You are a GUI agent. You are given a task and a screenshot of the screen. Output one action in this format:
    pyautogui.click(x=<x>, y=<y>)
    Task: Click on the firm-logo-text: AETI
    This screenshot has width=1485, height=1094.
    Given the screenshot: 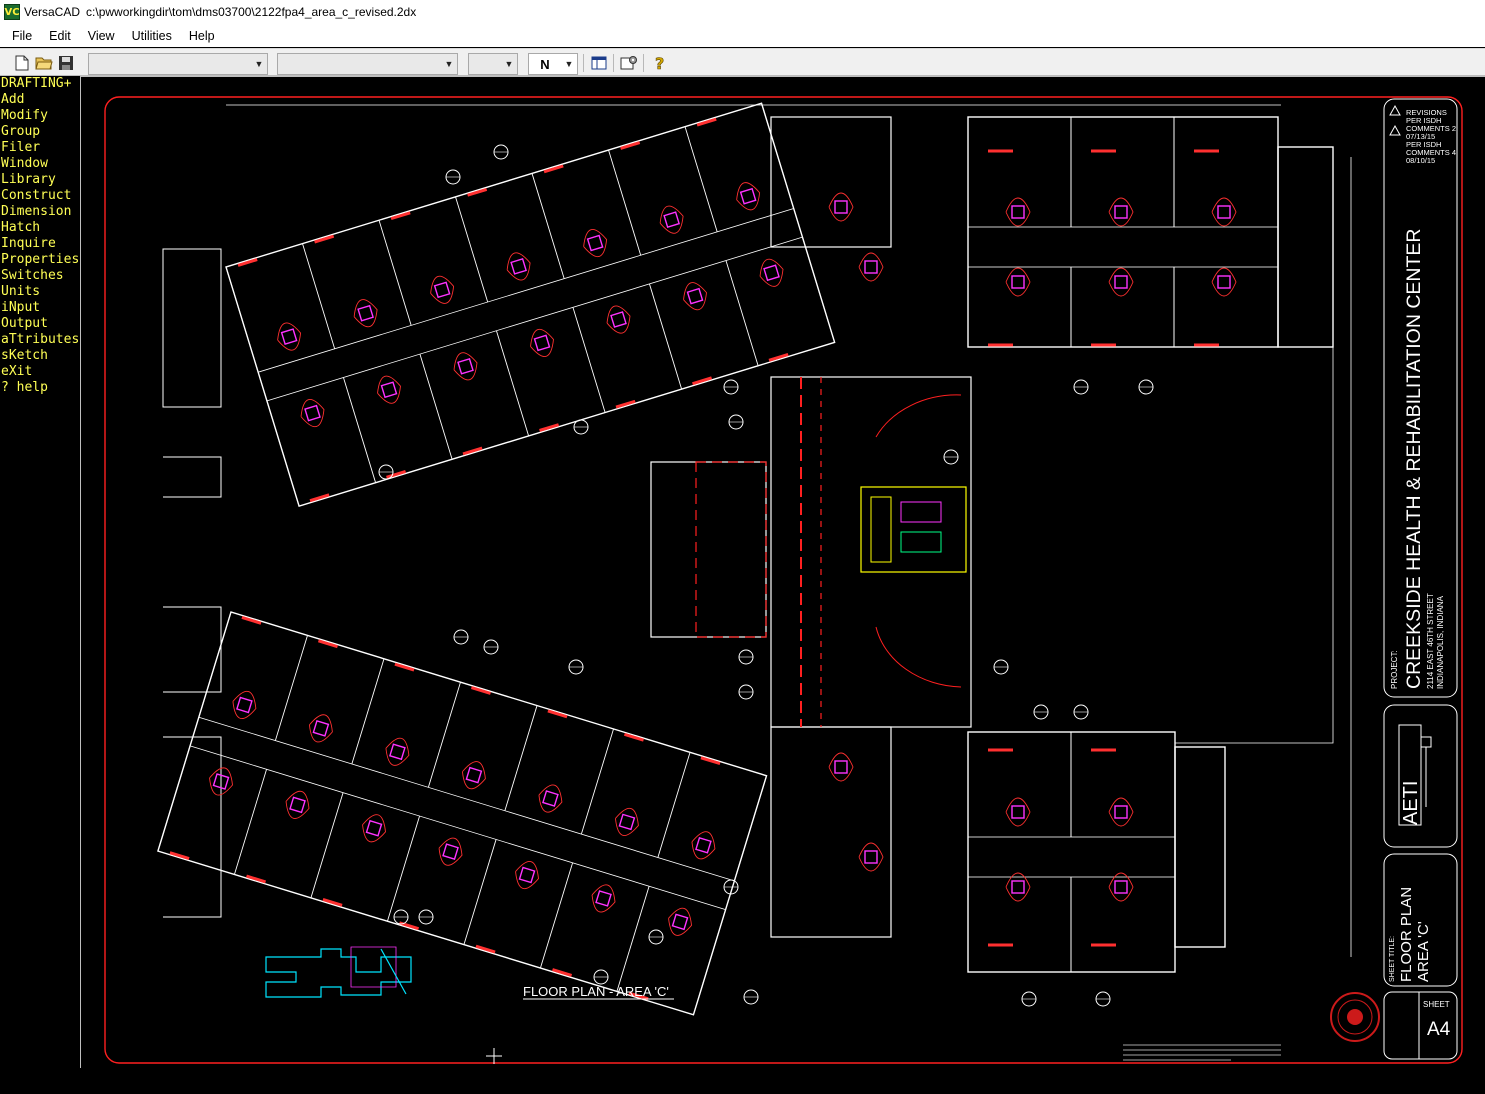 What is the action you would take?
    pyautogui.click(x=1411, y=803)
    